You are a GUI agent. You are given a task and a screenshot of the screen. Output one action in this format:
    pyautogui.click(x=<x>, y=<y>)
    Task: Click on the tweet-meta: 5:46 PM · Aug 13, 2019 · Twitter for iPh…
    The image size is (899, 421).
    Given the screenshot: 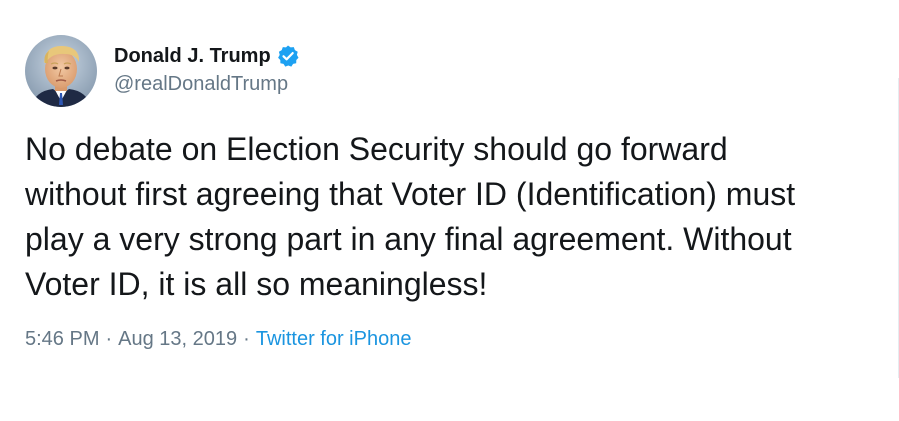 What is the action you would take?
    pyautogui.click(x=218, y=339)
    